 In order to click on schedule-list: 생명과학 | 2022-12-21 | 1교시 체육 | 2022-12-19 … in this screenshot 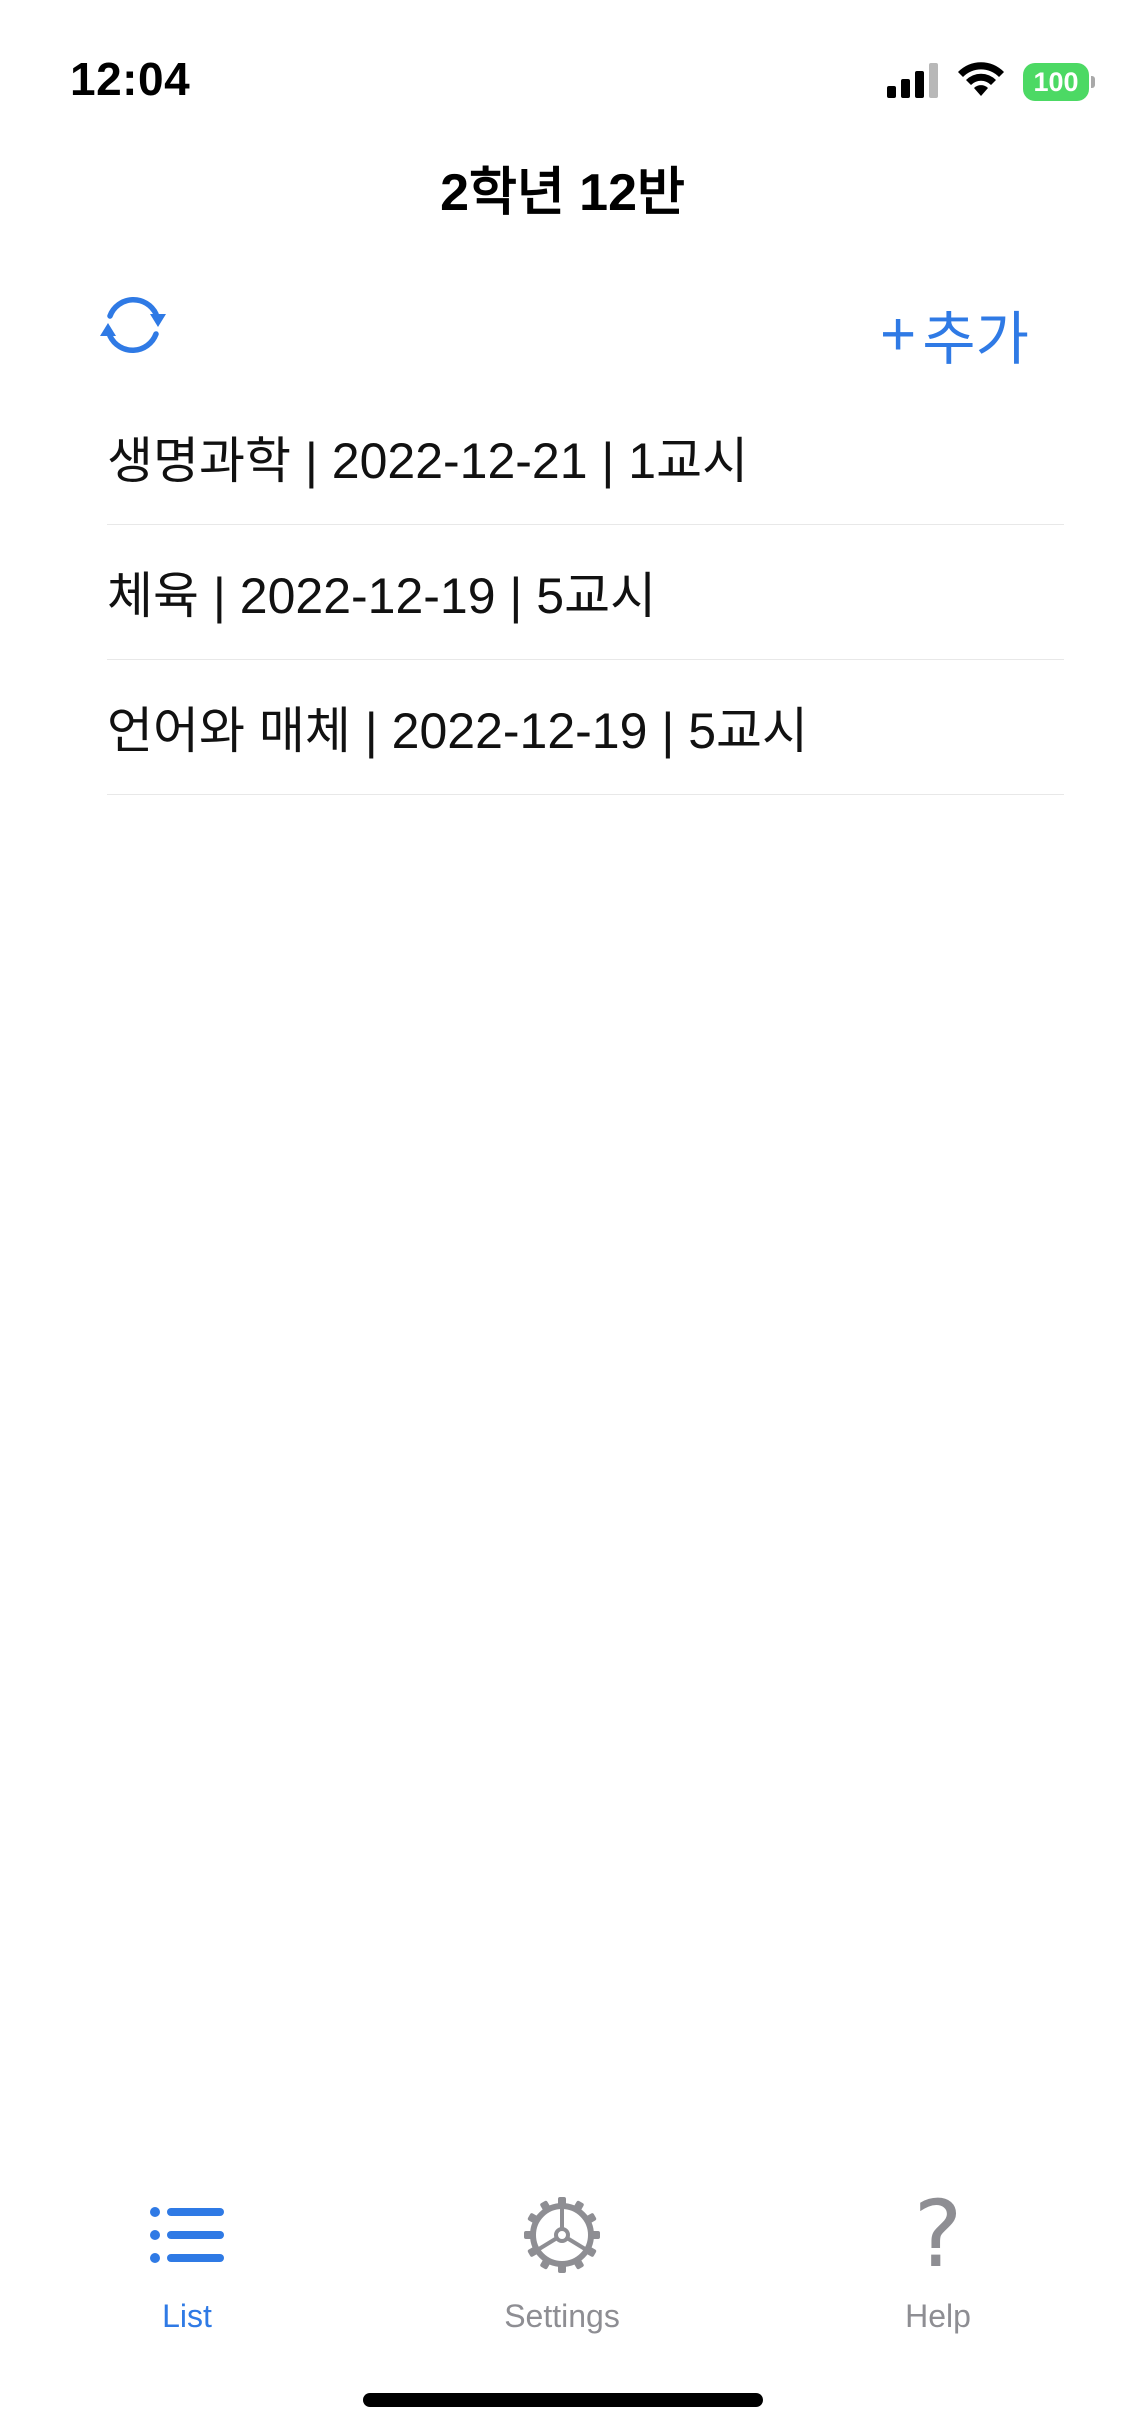, I will do `click(585, 592)`.